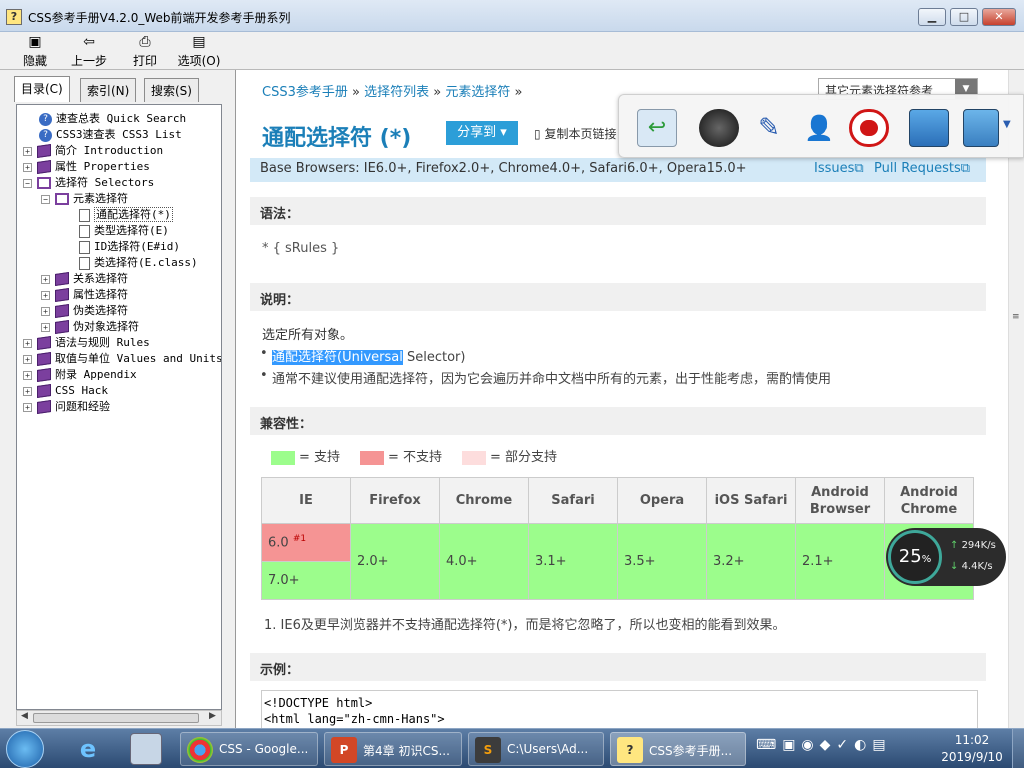 Image resolution: width=1024 pixels, height=768 pixels. Describe the element at coordinates (119, 134) in the screenshot. I see `tree-item-label: CSS3速查表 CSS3 List` at that location.